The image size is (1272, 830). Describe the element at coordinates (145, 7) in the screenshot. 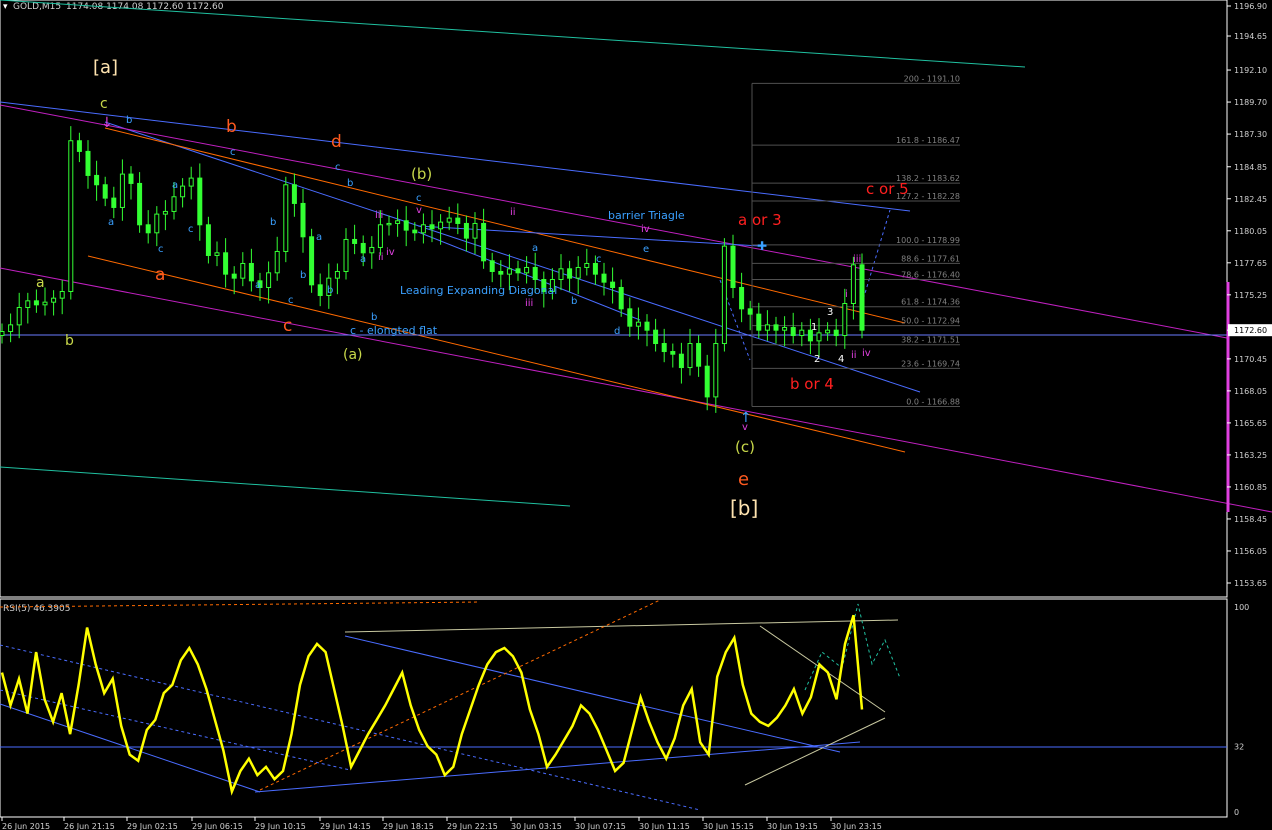

I see `ohlc-values: 1174.08 1174.08 1172.60 1172.60` at that location.